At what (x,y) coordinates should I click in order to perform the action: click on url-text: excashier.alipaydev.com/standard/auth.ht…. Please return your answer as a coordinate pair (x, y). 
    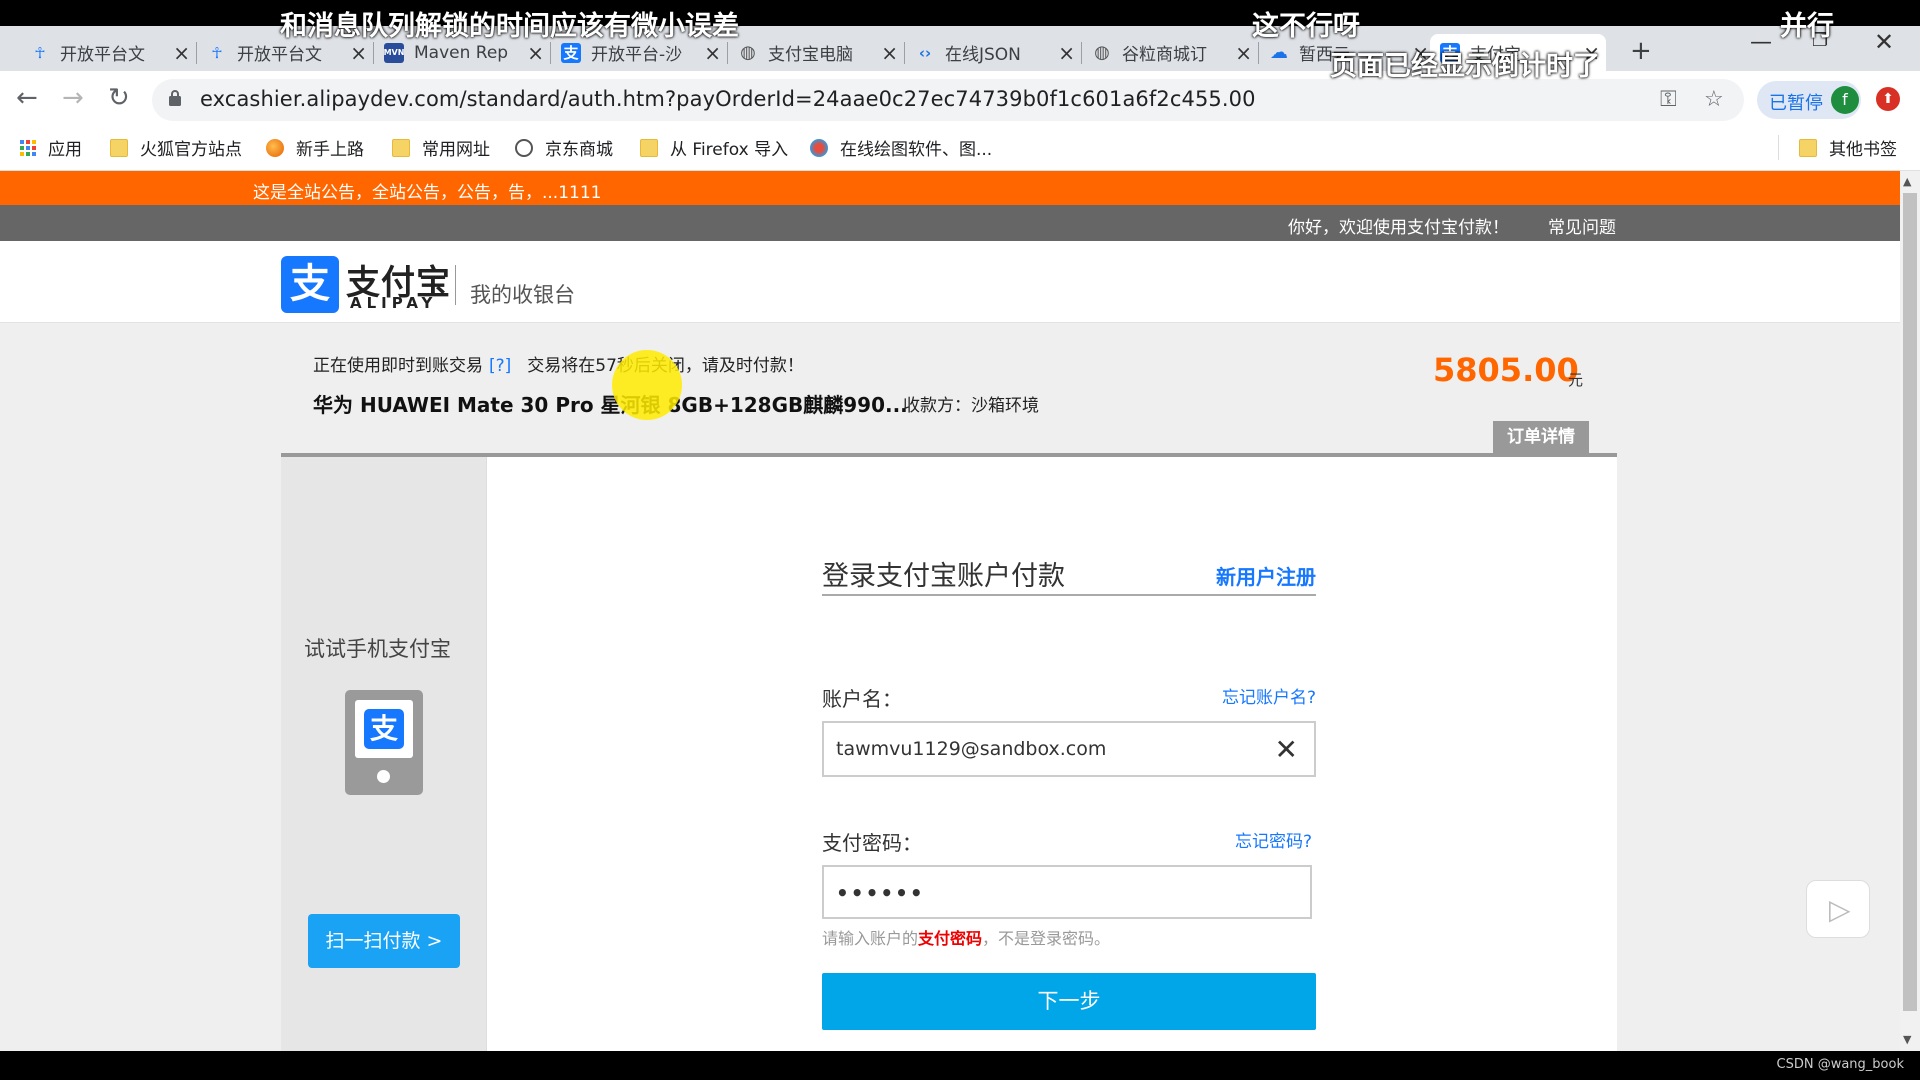
    Looking at the image, I should click on (728, 99).